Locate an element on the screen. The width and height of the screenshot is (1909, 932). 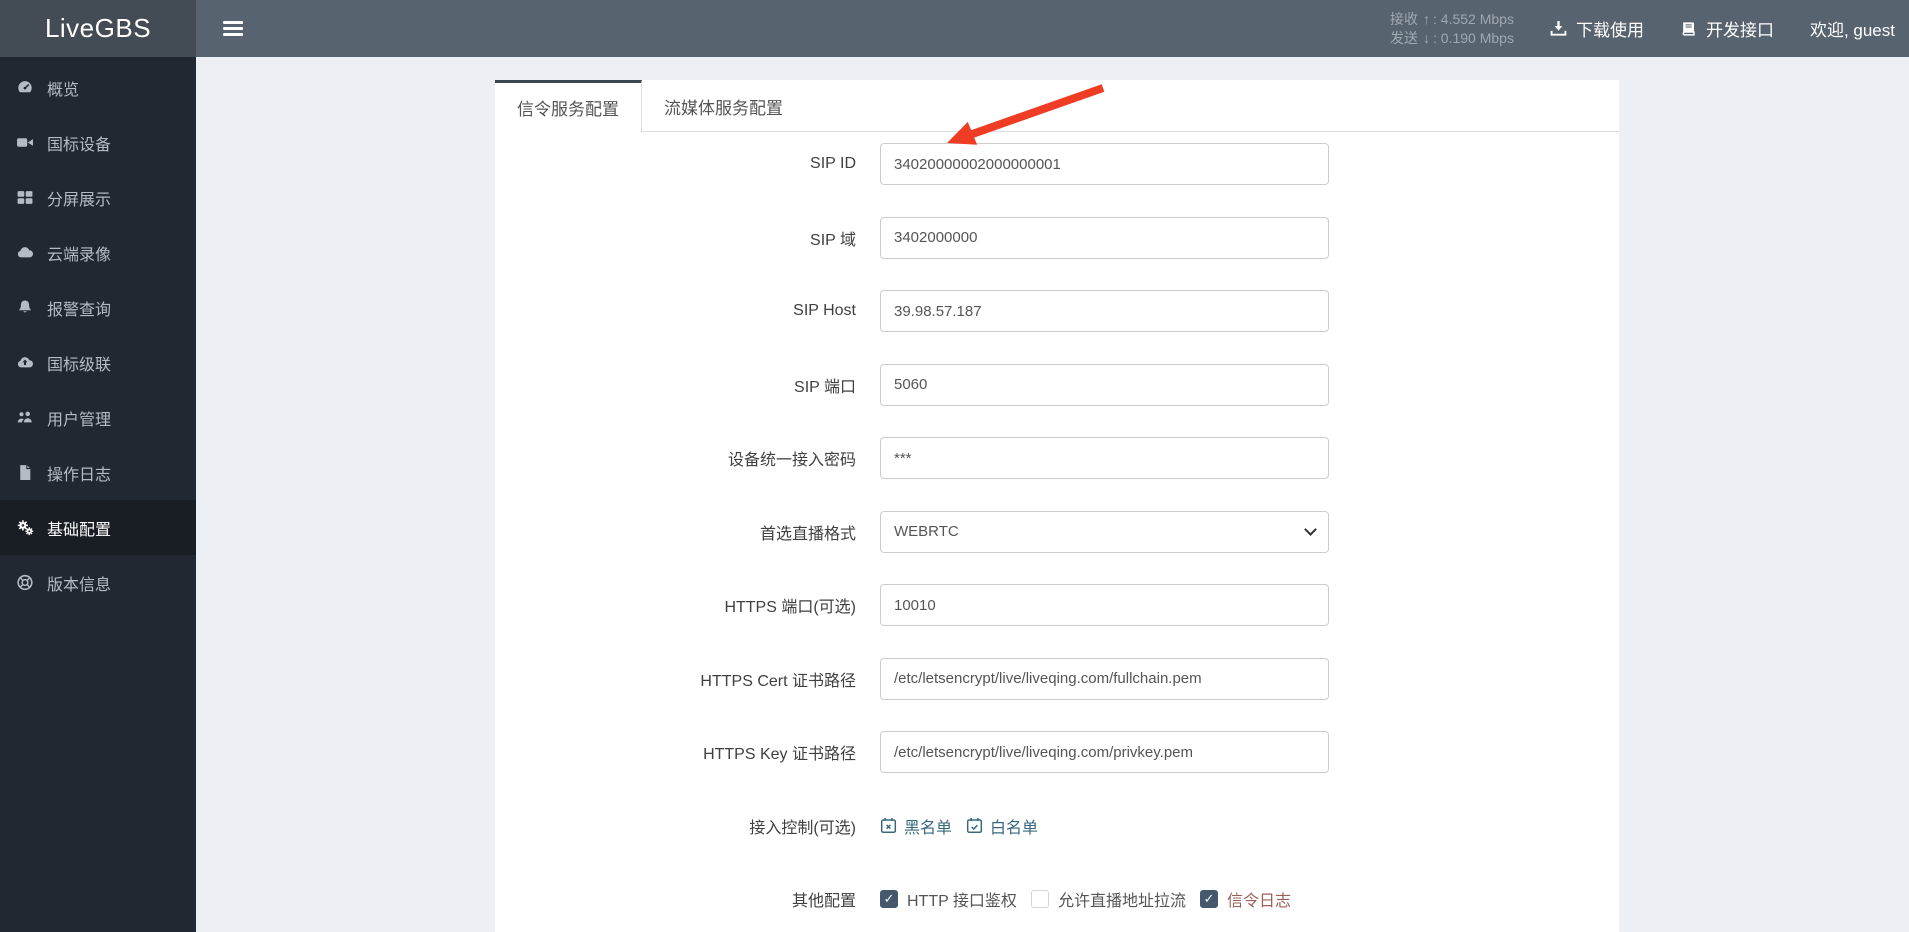
bell-icon is located at coordinates (25, 308).